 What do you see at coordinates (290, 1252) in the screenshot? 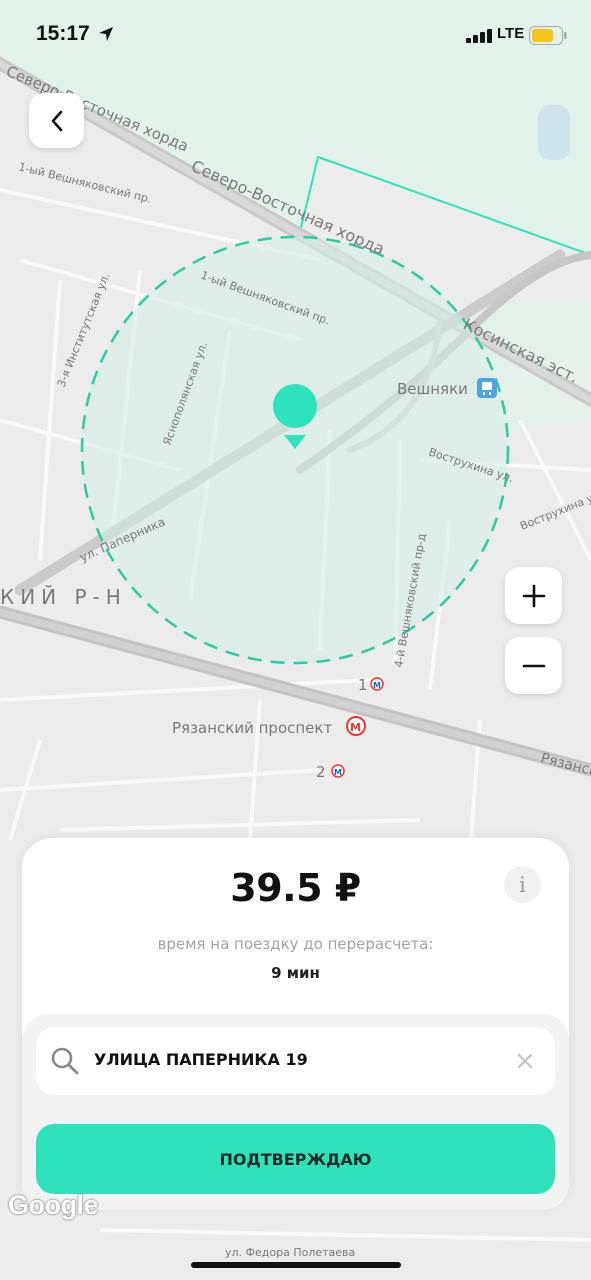
I see `street-label-bottom: ул. Федора Полетаева` at bounding box center [290, 1252].